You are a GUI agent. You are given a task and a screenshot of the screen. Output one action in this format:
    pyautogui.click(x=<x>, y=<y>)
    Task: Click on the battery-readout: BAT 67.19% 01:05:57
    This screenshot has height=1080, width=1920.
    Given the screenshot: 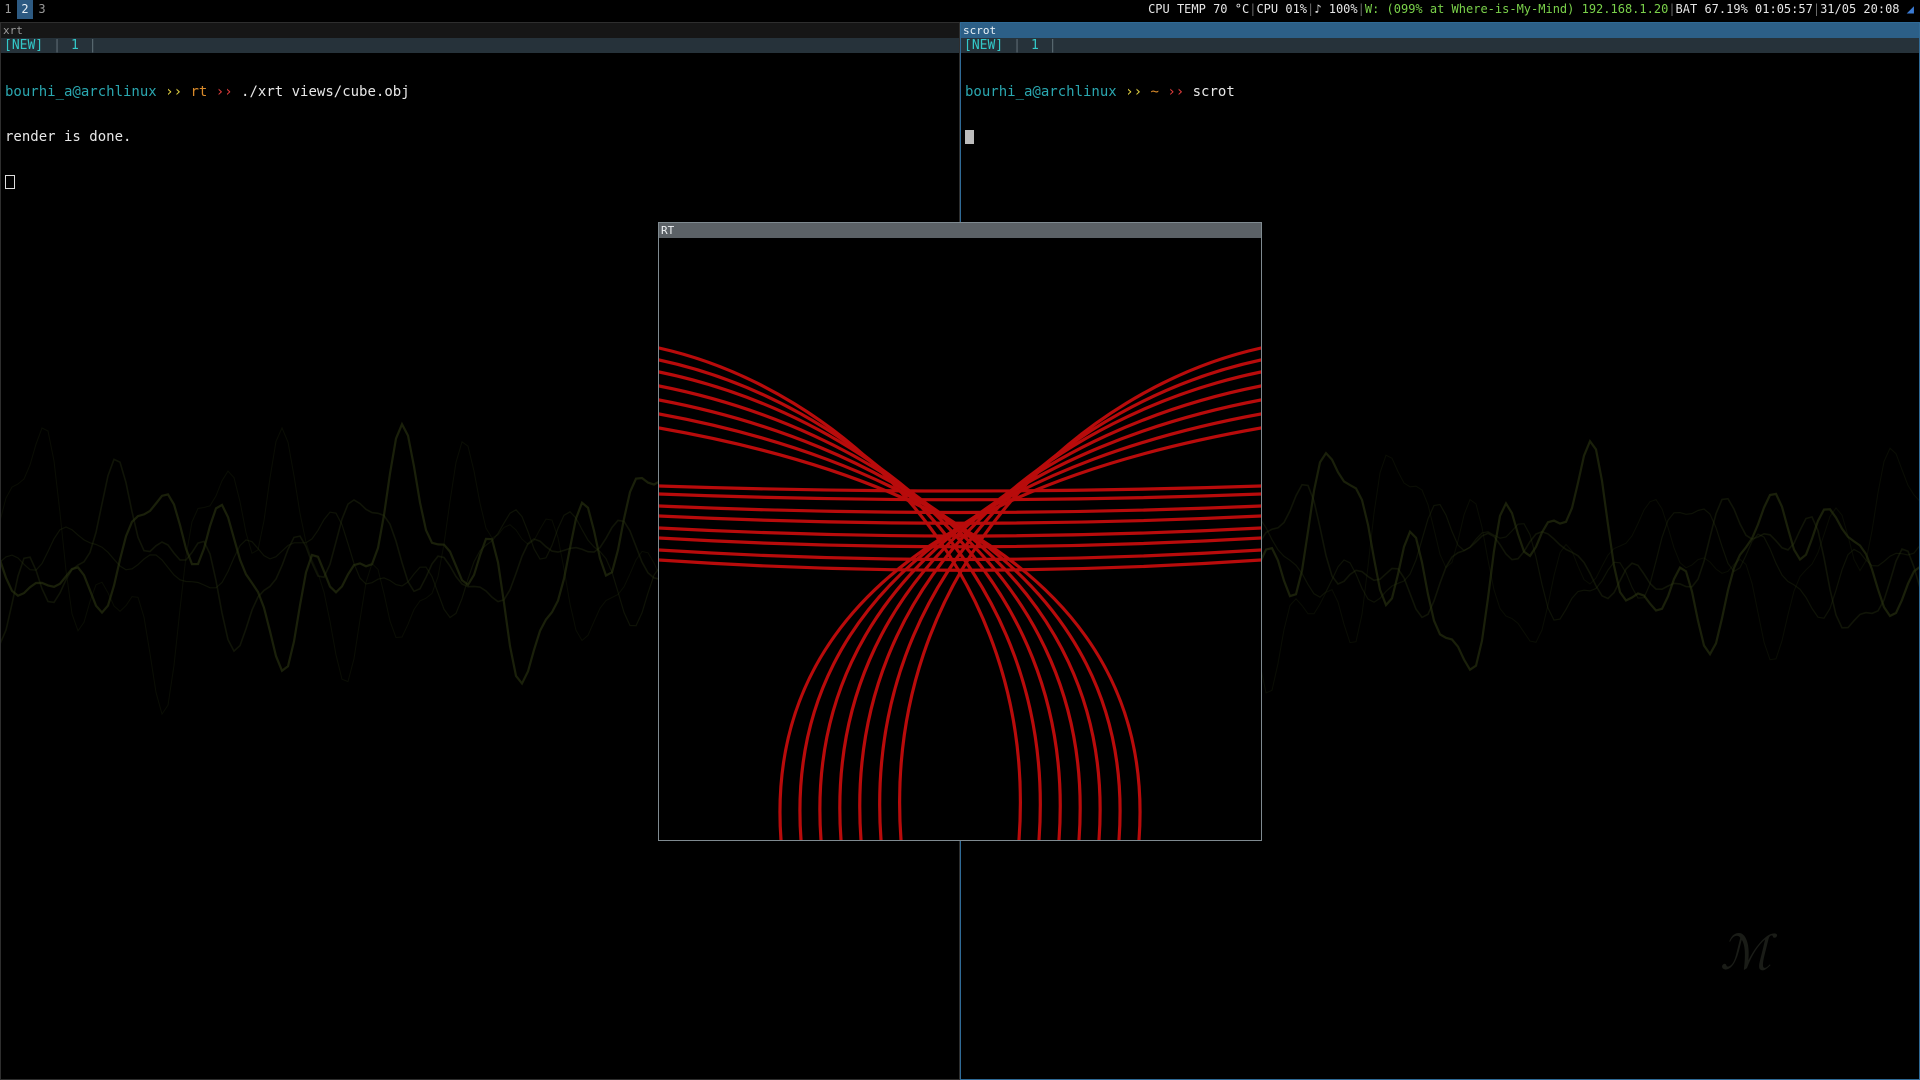 What is the action you would take?
    pyautogui.click(x=1744, y=9)
    